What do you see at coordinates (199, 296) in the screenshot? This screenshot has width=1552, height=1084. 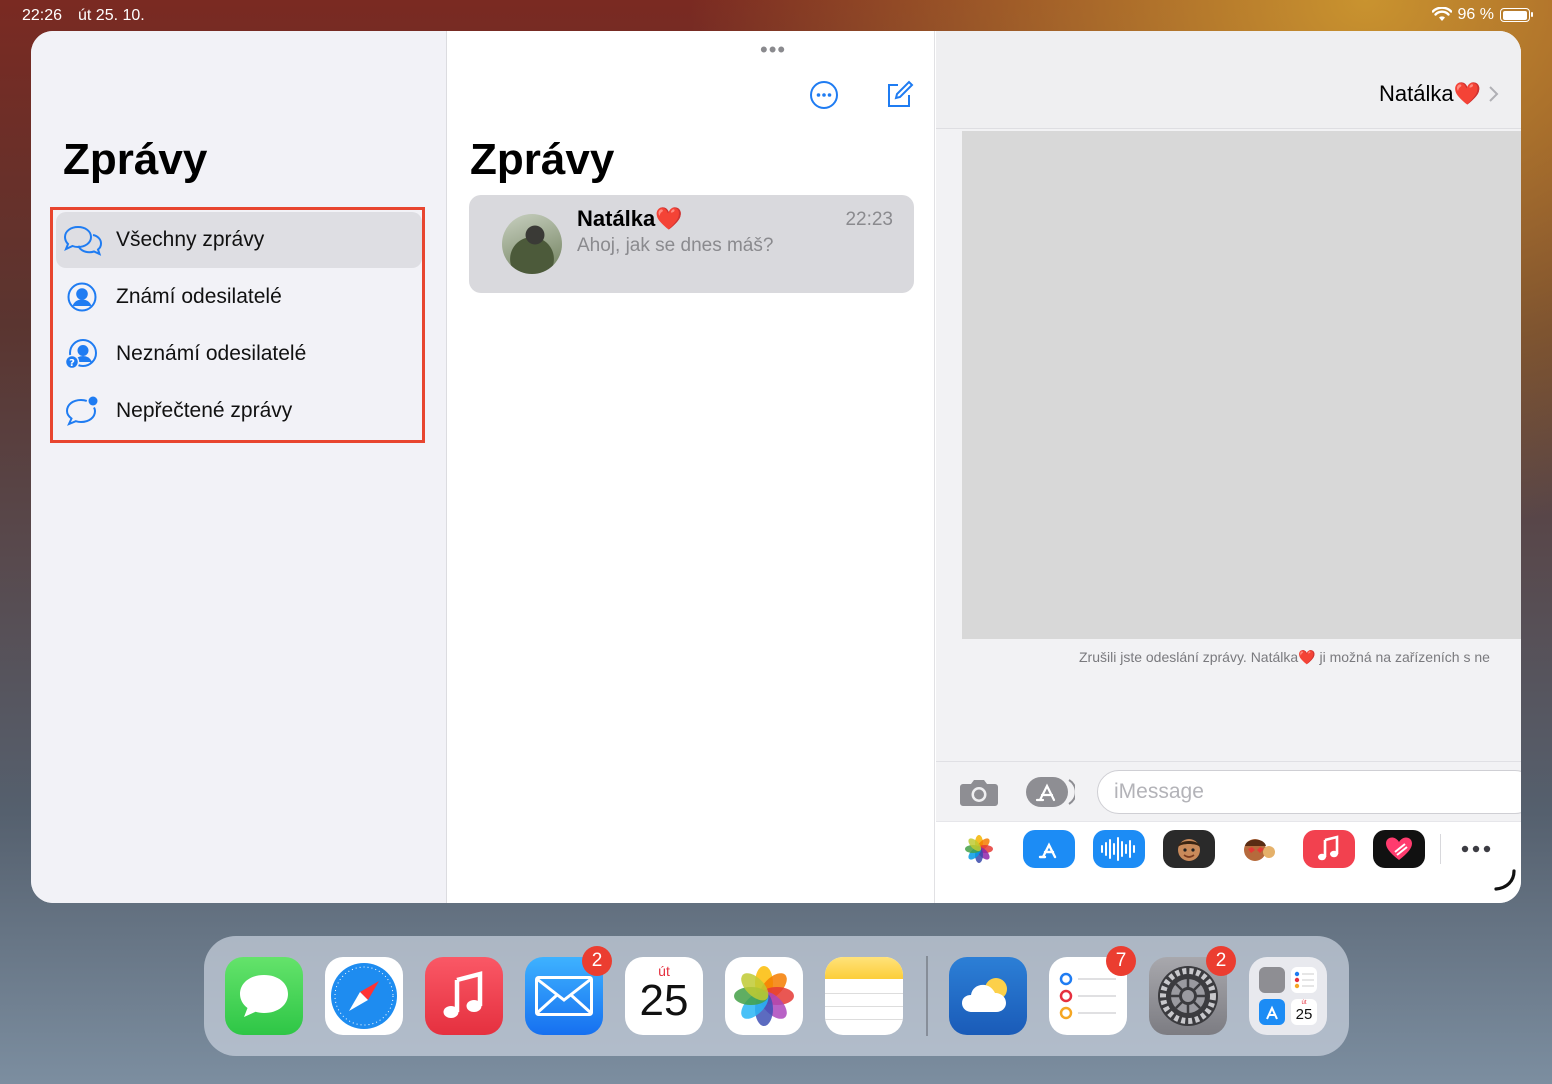 I see `filter-label: Známí odesilatelé` at bounding box center [199, 296].